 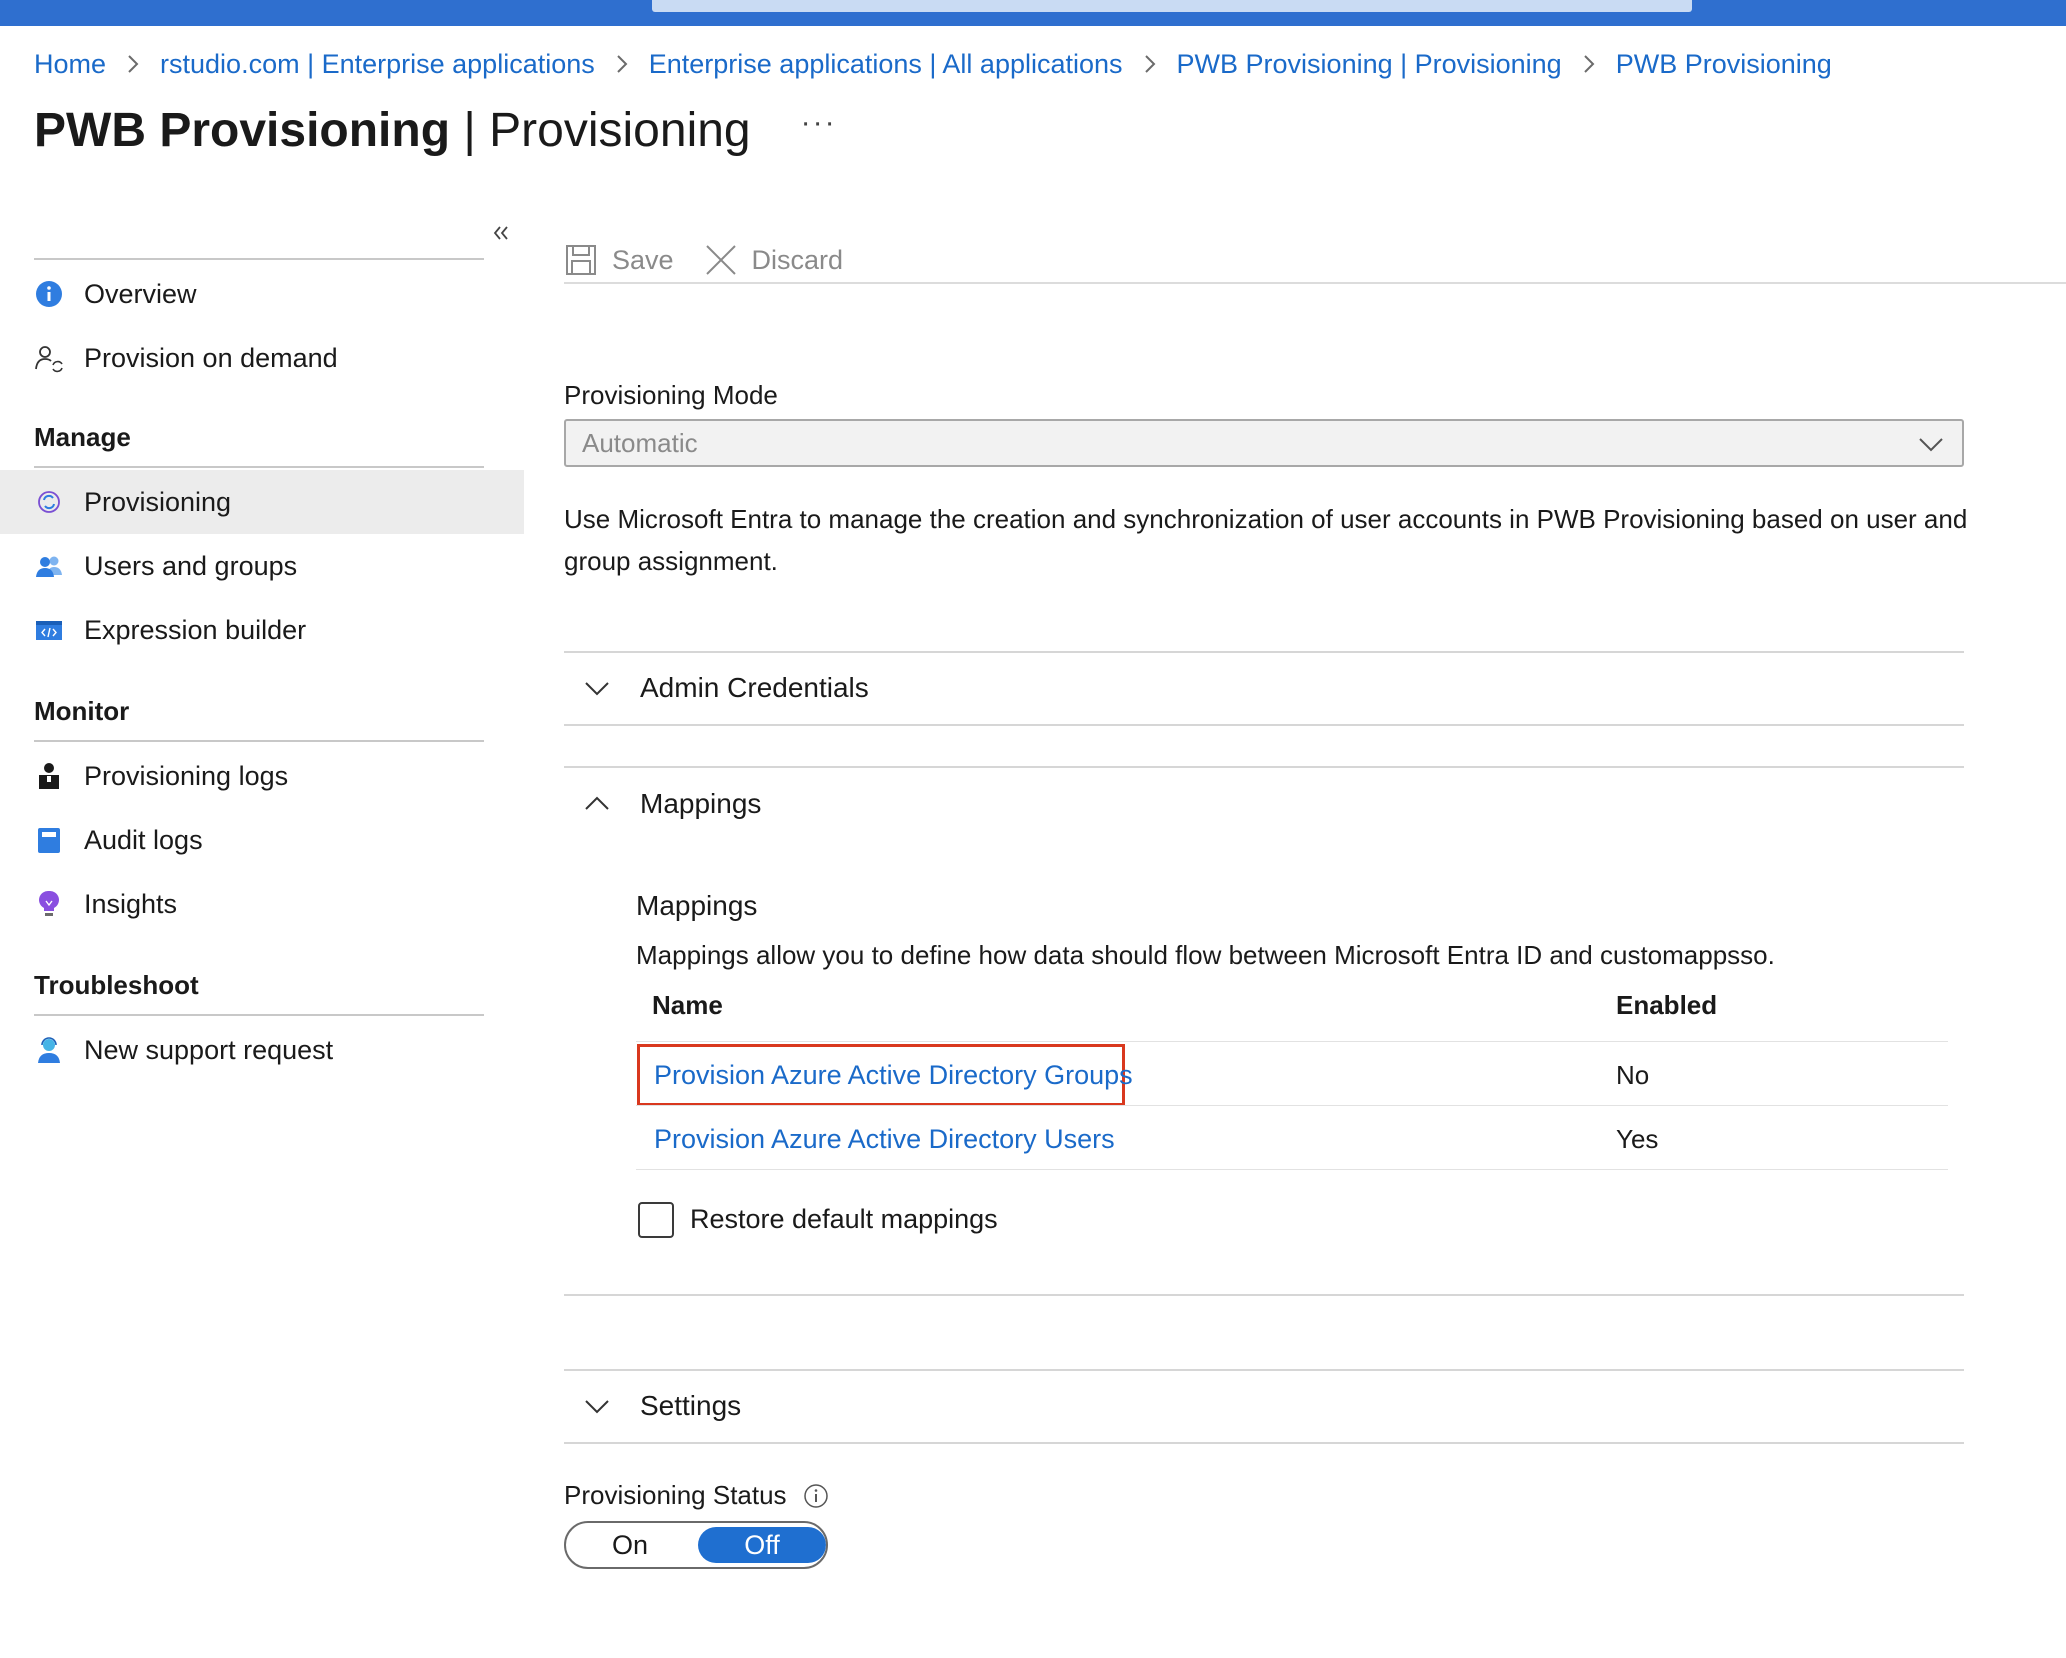 What do you see at coordinates (186, 775) in the screenshot?
I see `sidebar-item-label: Provisioning logs` at bounding box center [186, 775].